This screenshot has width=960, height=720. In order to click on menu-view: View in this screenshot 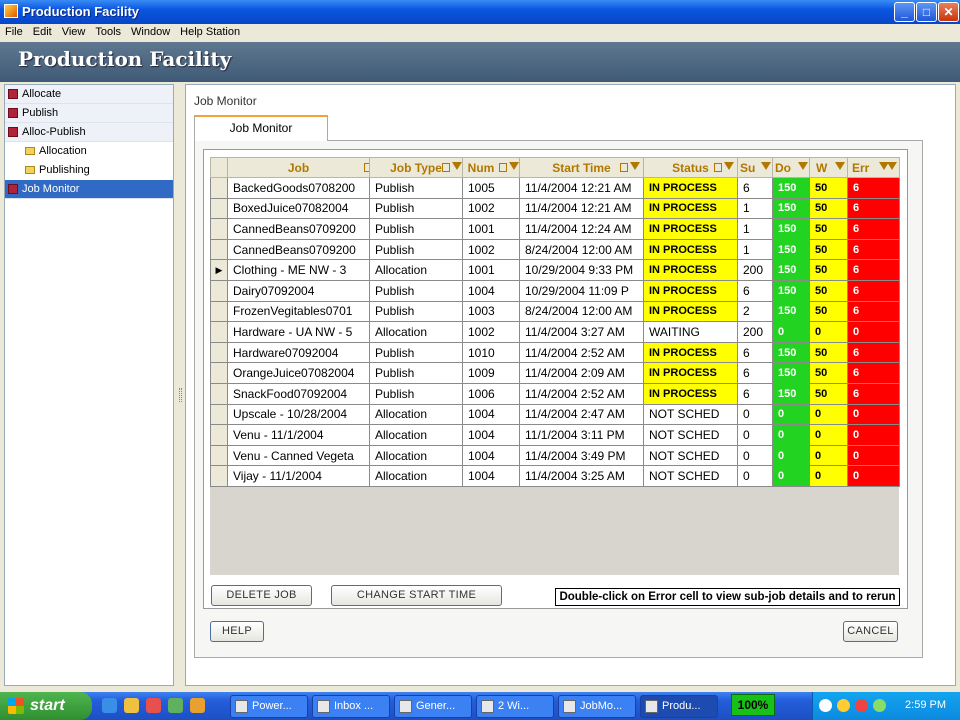, I will do `click(74, 31)`.